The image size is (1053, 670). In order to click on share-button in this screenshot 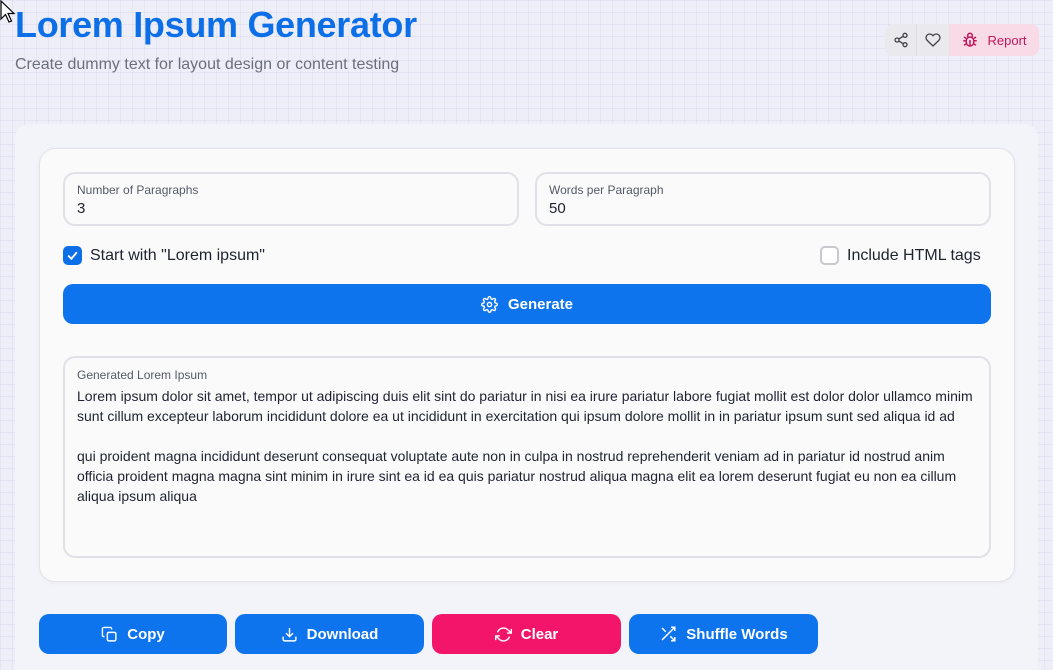, I will do `click(901, 40)`.